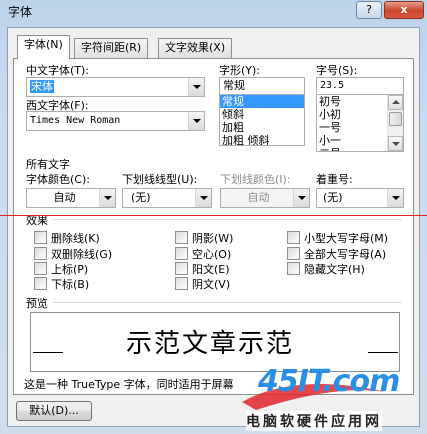 The image size is (427, 434). I want to click on western-font-value: Times New Roman, so click(75, 120).